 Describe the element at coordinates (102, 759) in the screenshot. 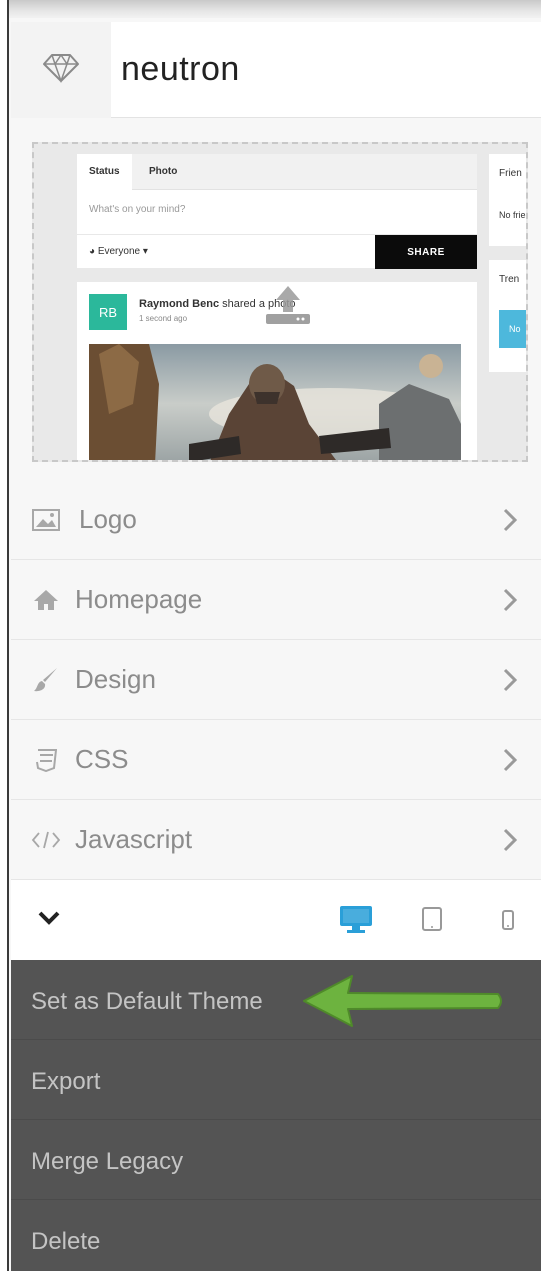

I see `menu-label-css: CSS` at that location.